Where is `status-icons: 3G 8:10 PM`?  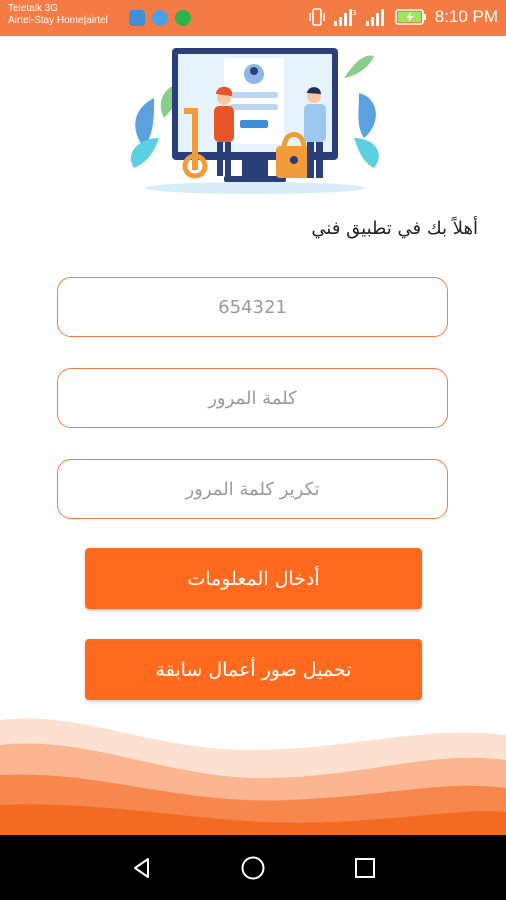
status-icons: 3G 8:10 PM is located at coordinates (403, 17).